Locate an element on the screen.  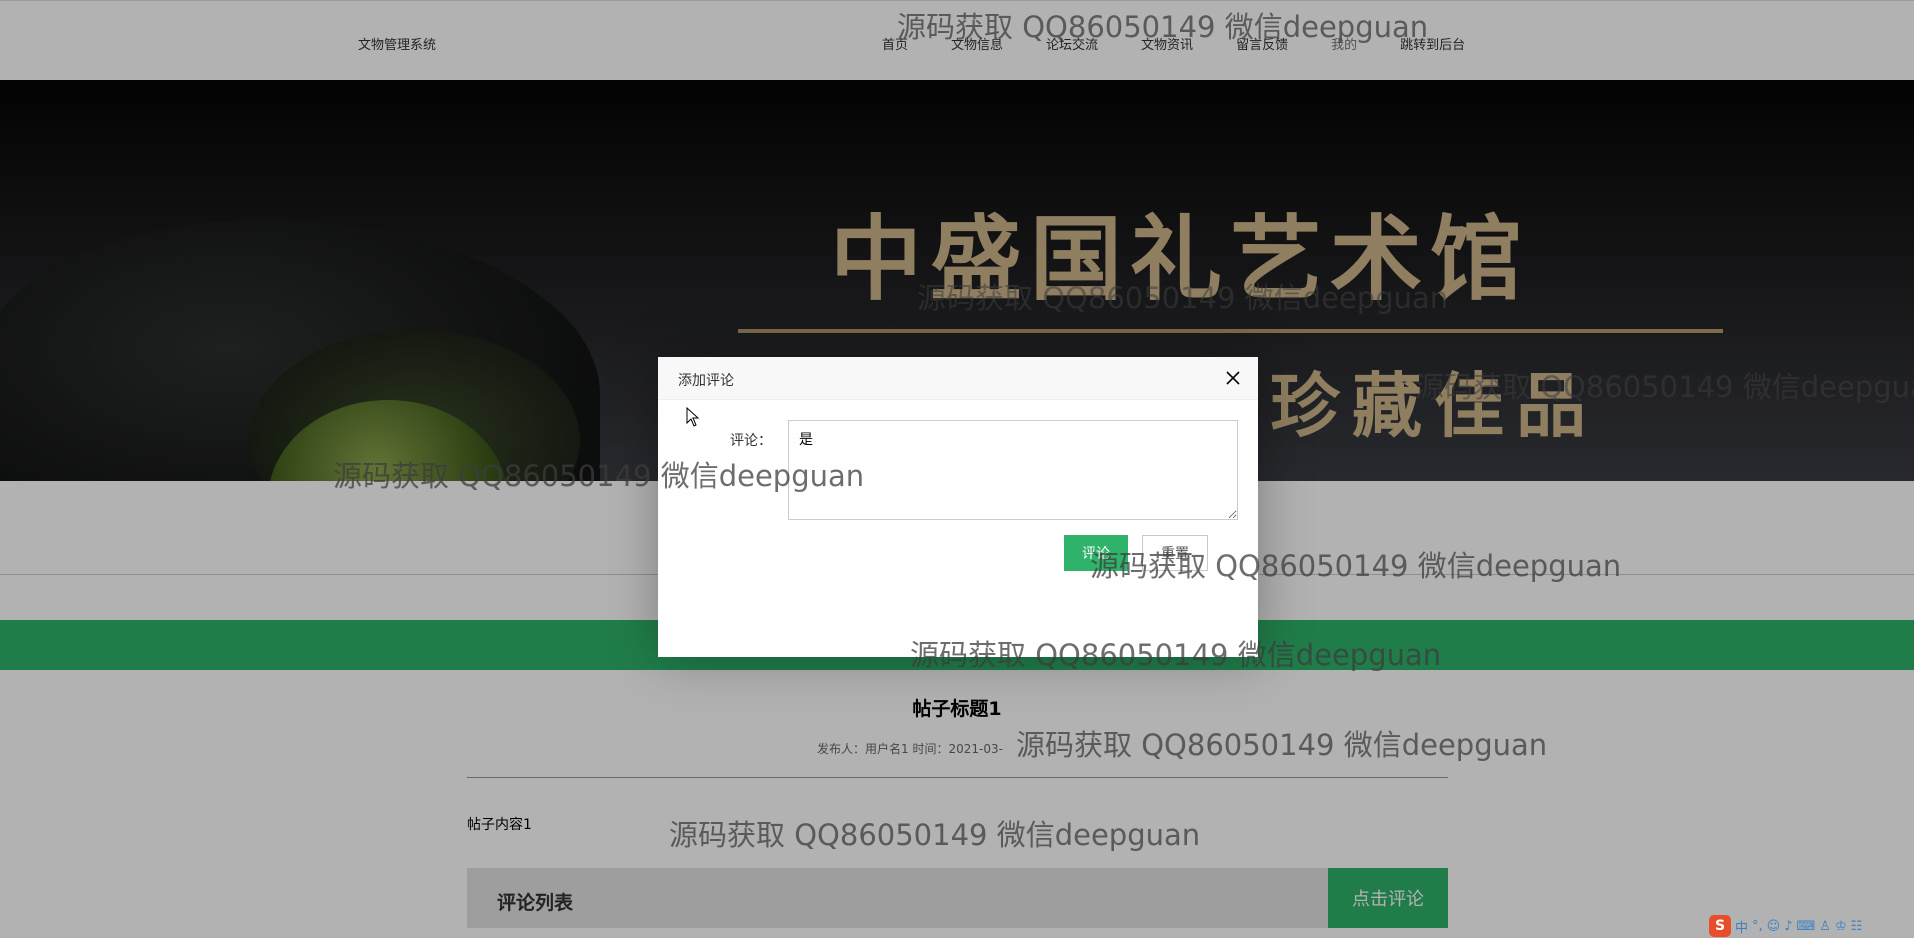
comment-textarea is located at coordinates (1013, 470).